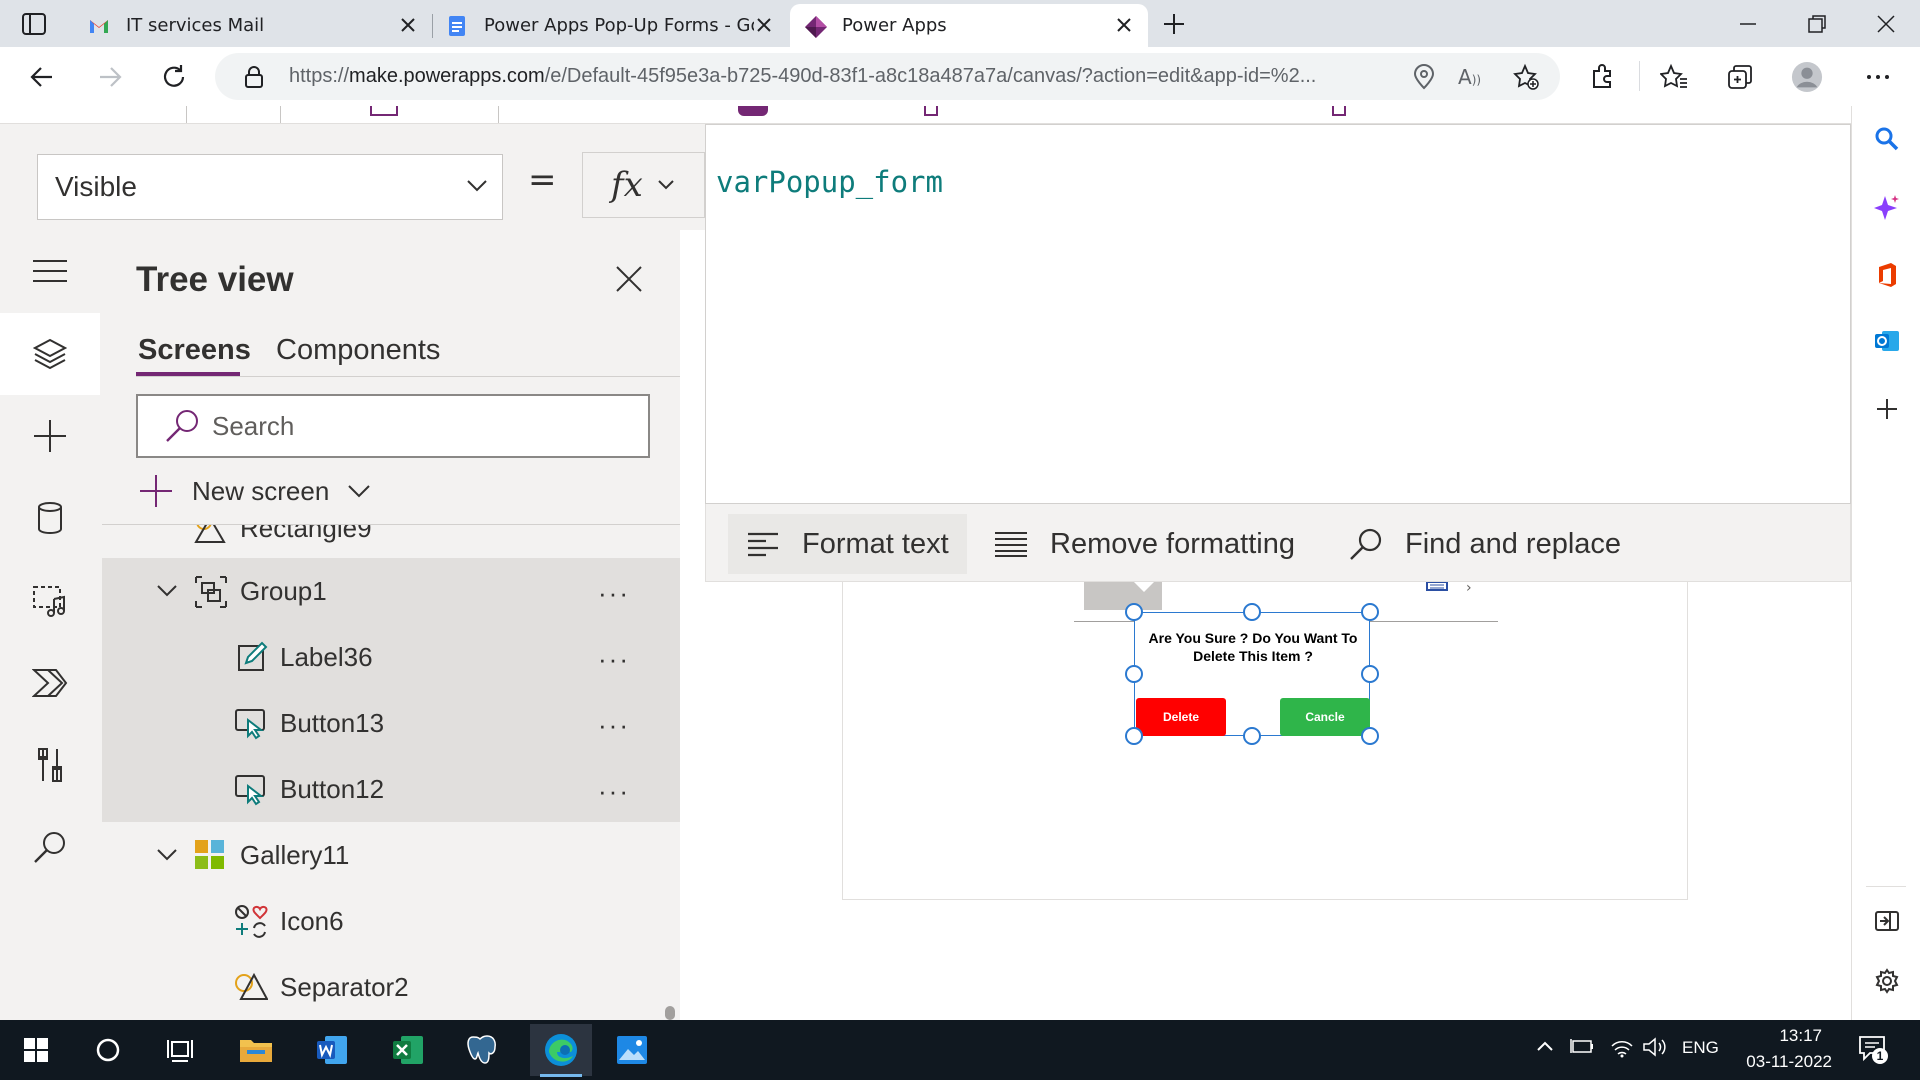 The height and width of the screenshot is (1080, 1920). I want to click on file-explorer-icon, so click(256, 1050).